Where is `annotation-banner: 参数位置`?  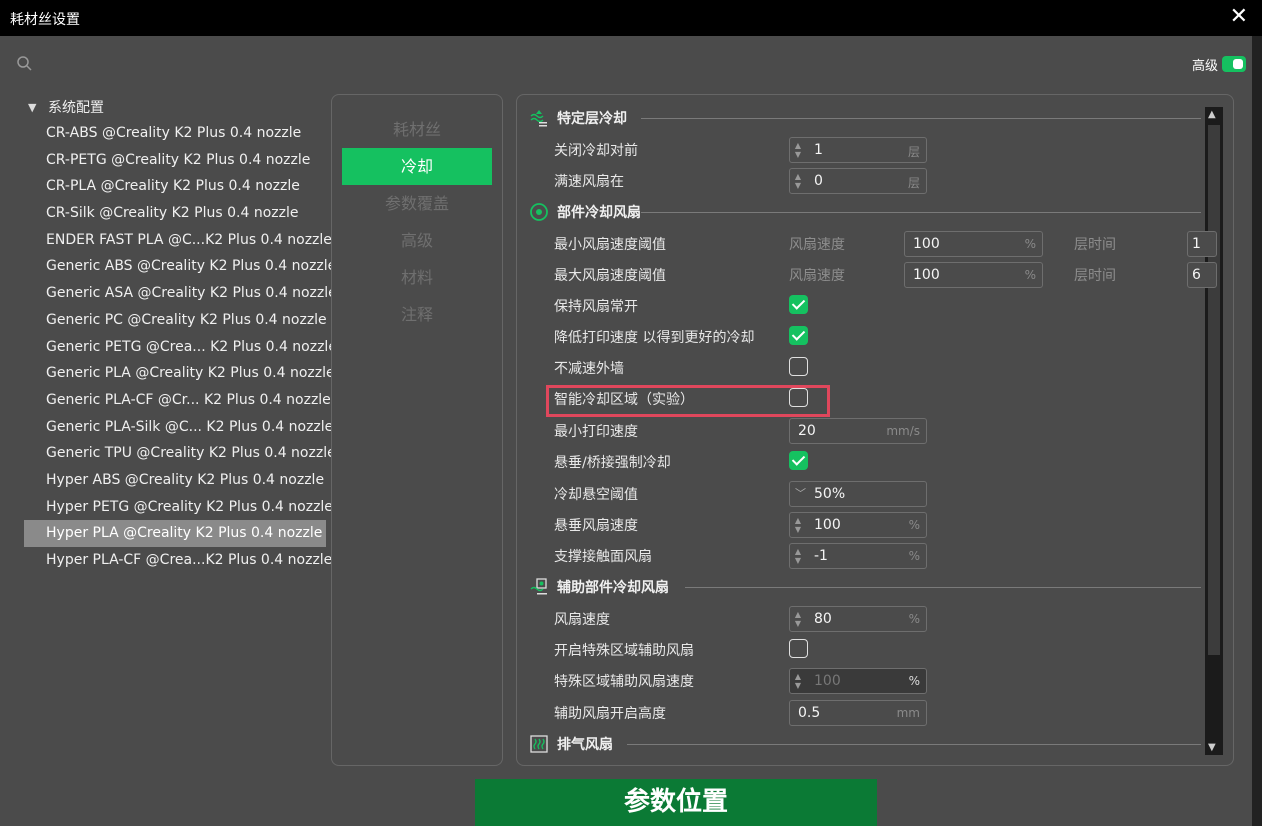 annotation-banner: 参数位置 is located at coordinates (676, 802).